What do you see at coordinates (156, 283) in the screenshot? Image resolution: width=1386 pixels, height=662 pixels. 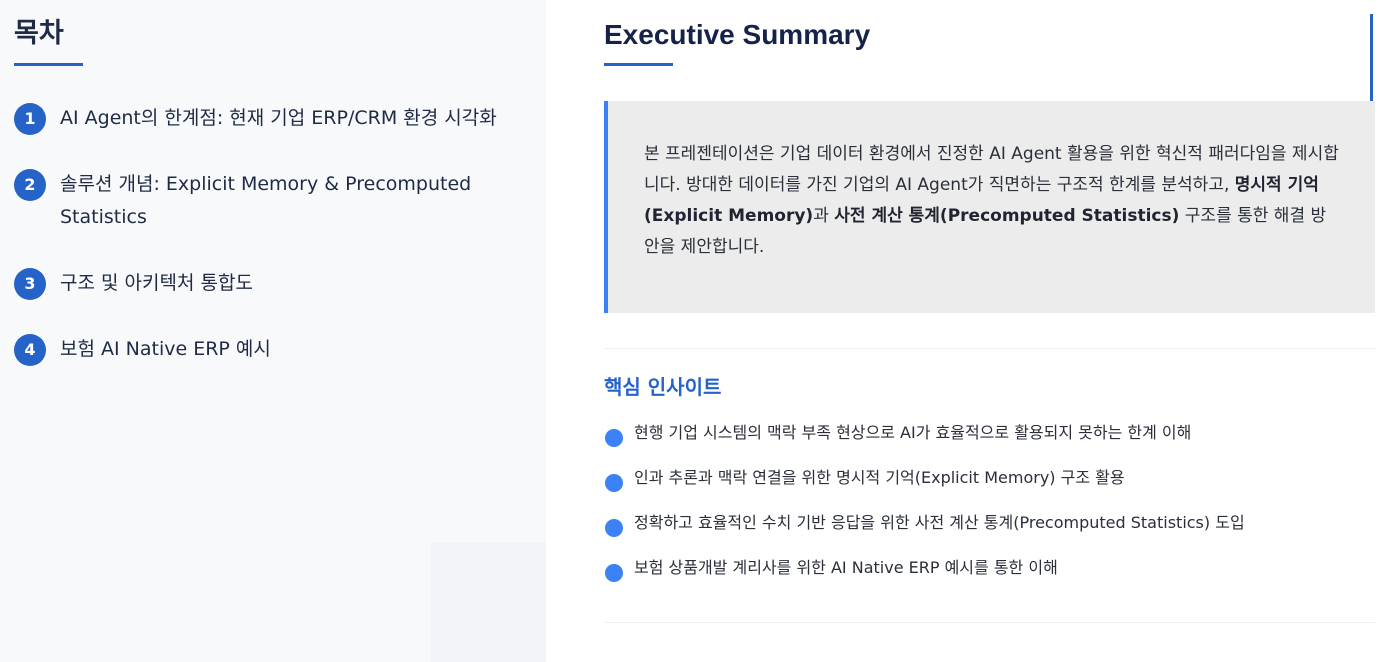 I see `toc-item-label: 구조 및 아키텍처 통합도` at bounding box center [156, 283].